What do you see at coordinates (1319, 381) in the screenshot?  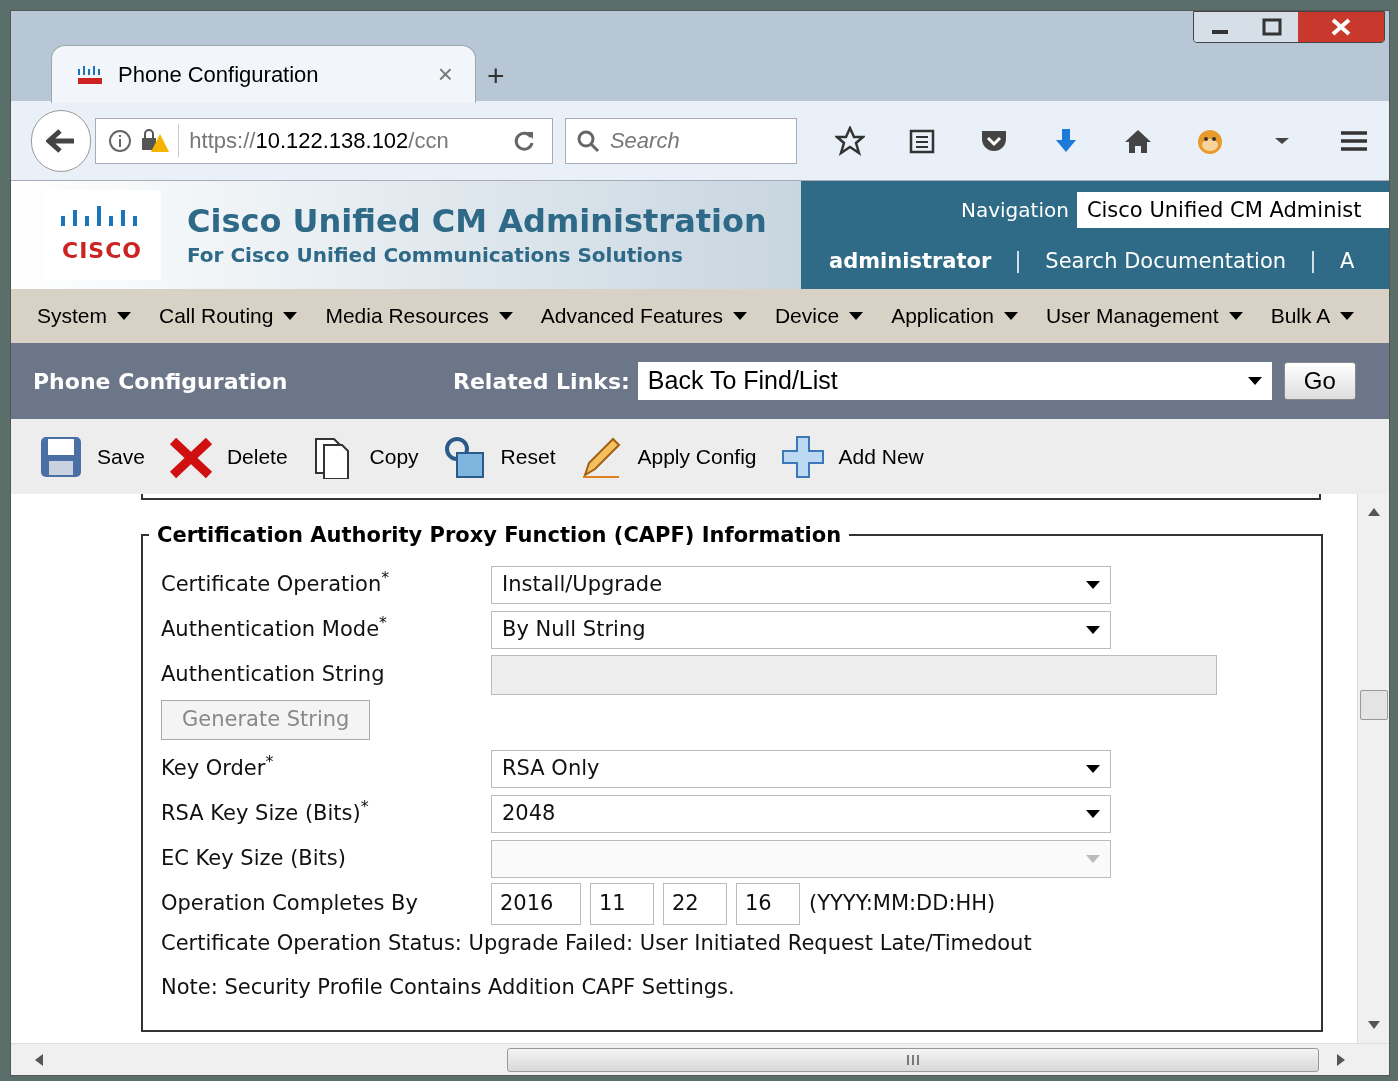 I see `go-button: Go` at bounding box center [1319, 381].